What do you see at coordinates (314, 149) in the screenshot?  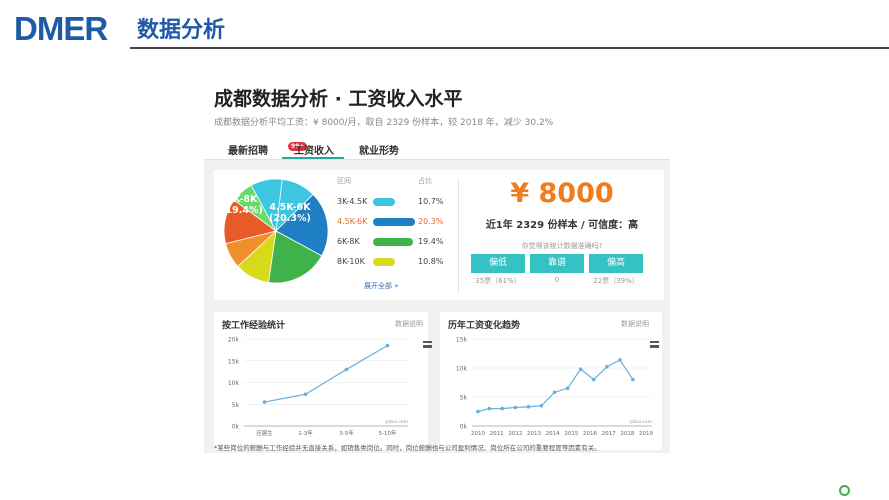 I see `tab-salary: 工资收入` at bounding box center [314, 149].